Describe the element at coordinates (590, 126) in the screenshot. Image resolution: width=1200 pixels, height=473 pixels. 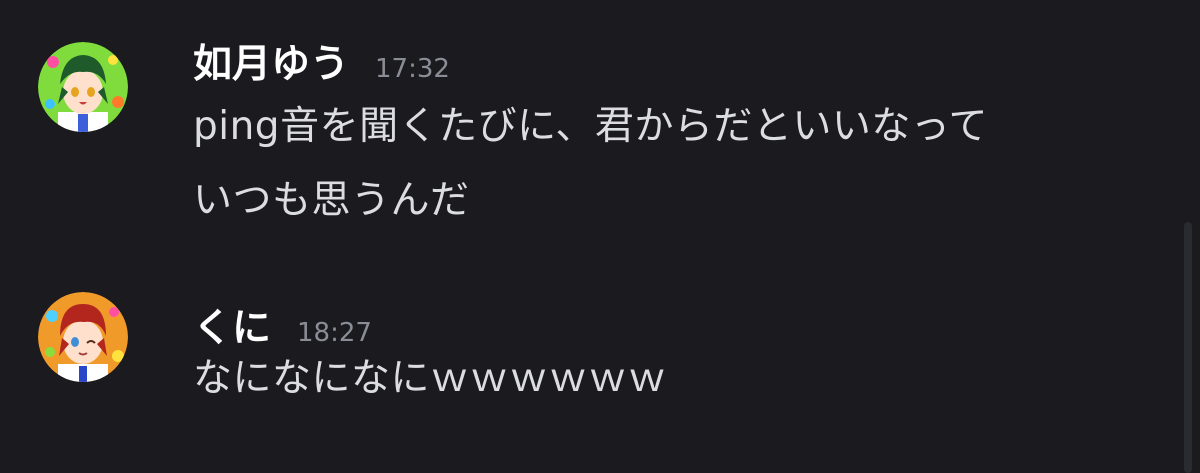
I see `message-text-line: ping音を聞くたびに、君からだといいなって` at that location.